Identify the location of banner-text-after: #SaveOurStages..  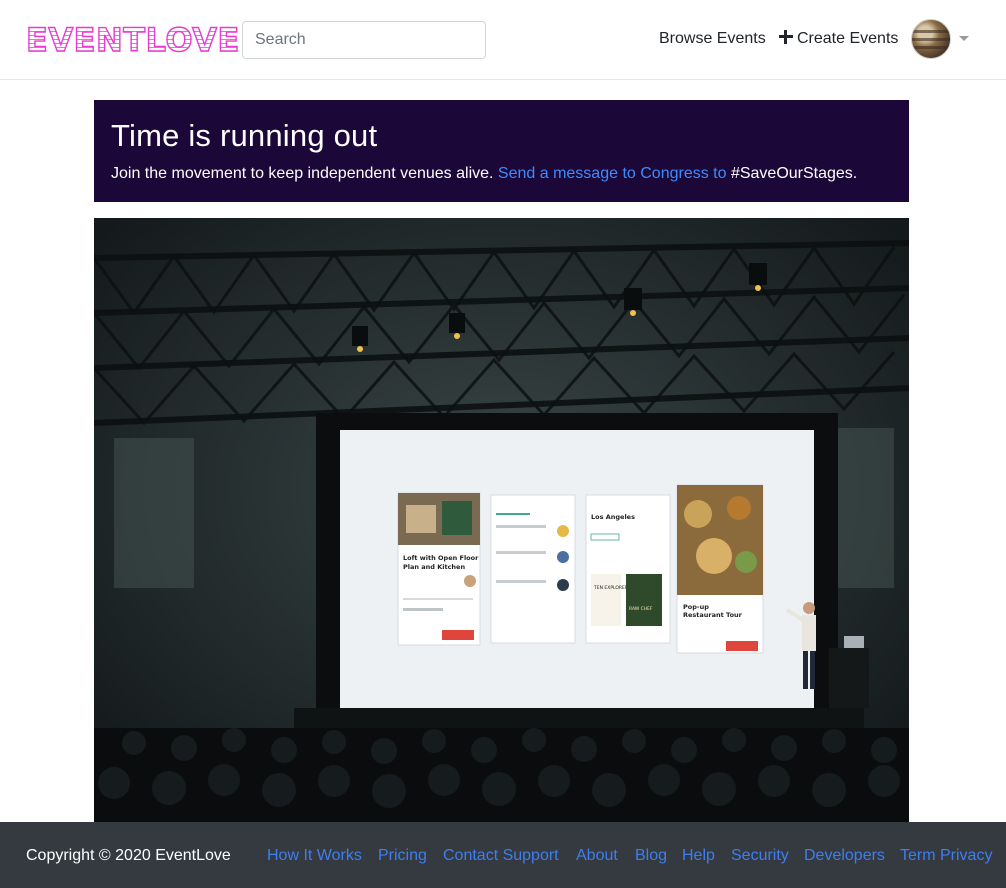
(792, 173).